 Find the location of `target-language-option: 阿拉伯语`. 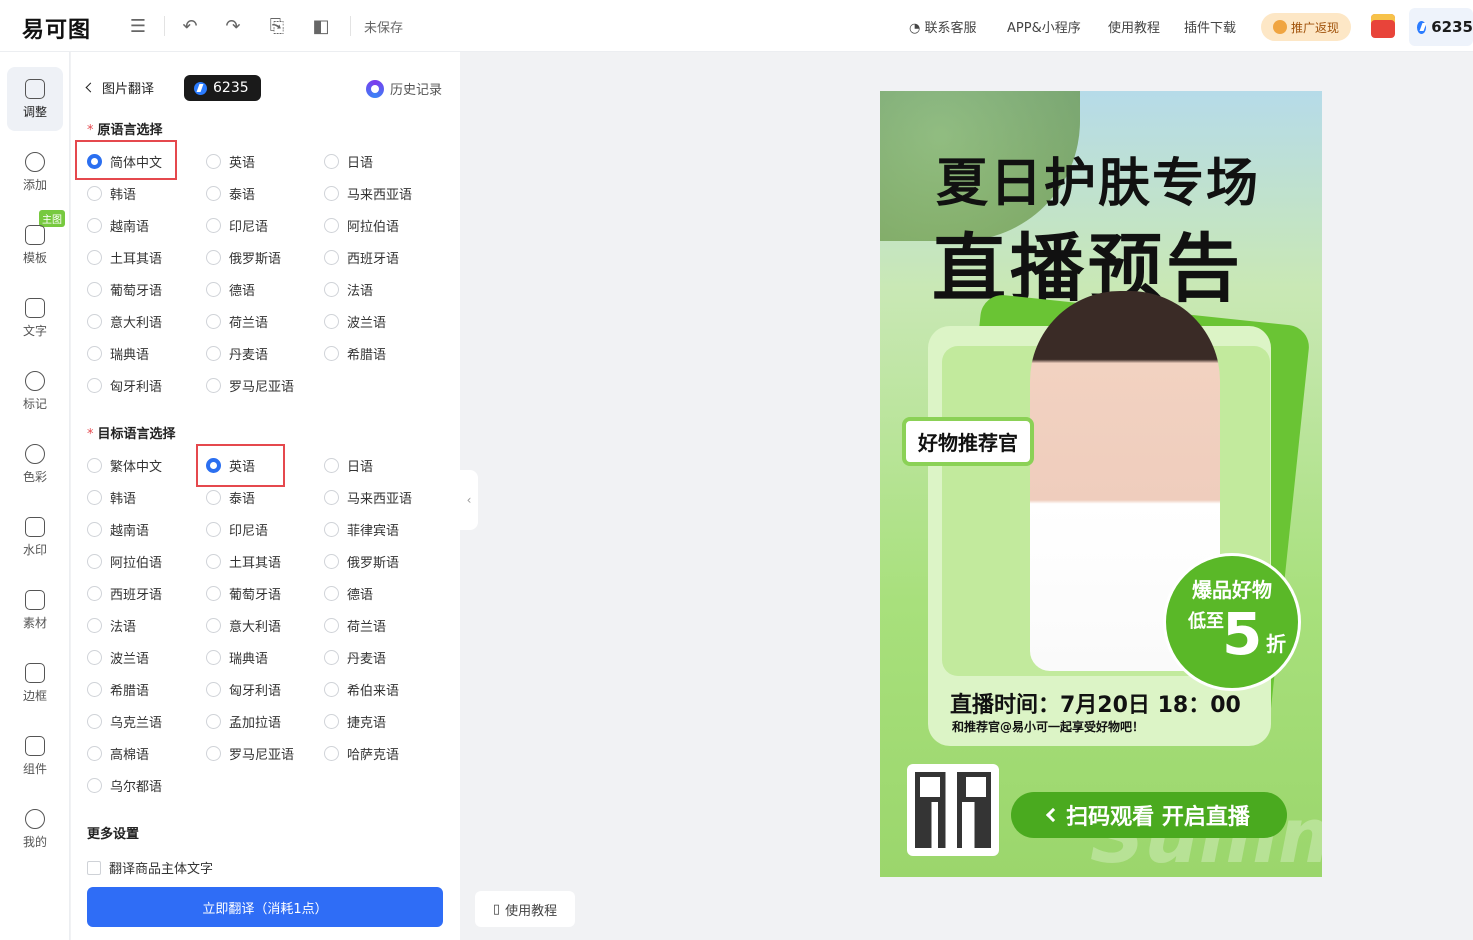

target-language-option: 阿拉伯语 is located at coordinates (124, 561).